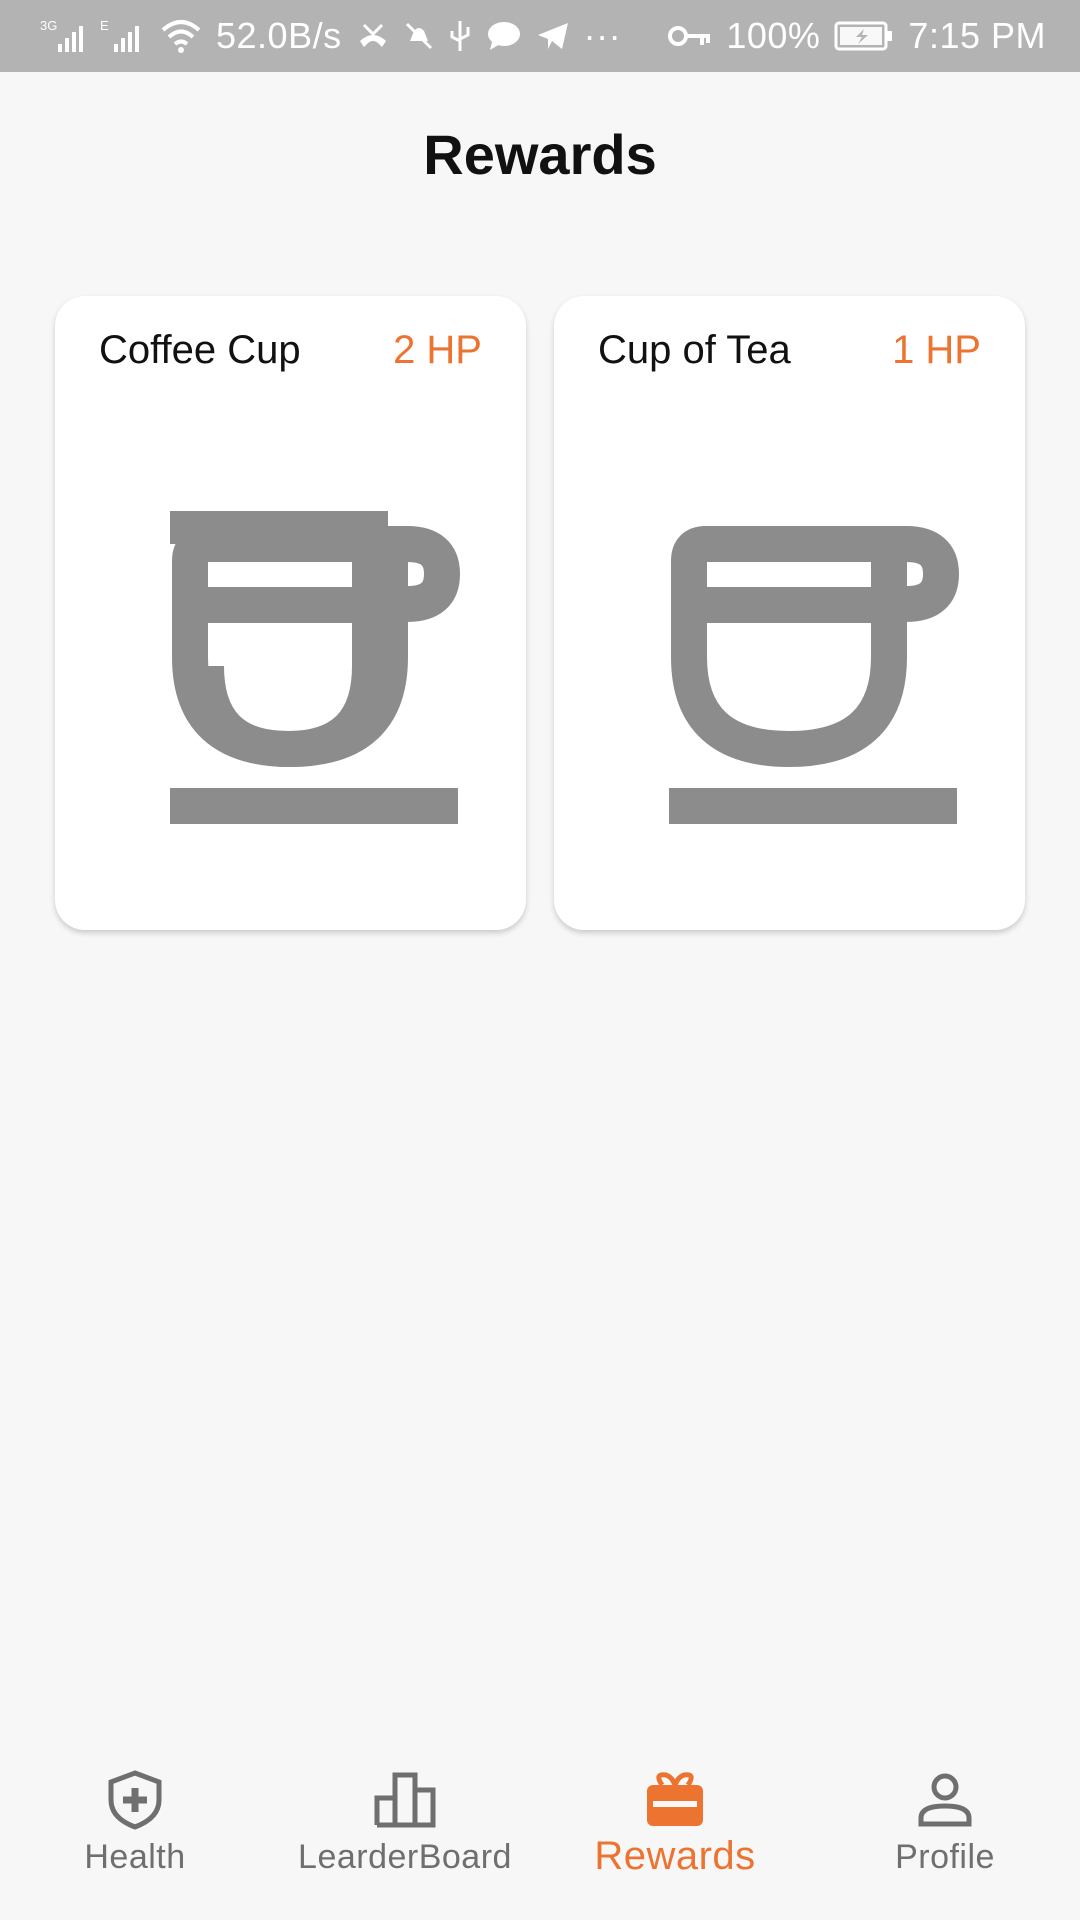 The width and height of the screenshot is (1080, 1920). I want to click on usb-icon, so click(460, 36).